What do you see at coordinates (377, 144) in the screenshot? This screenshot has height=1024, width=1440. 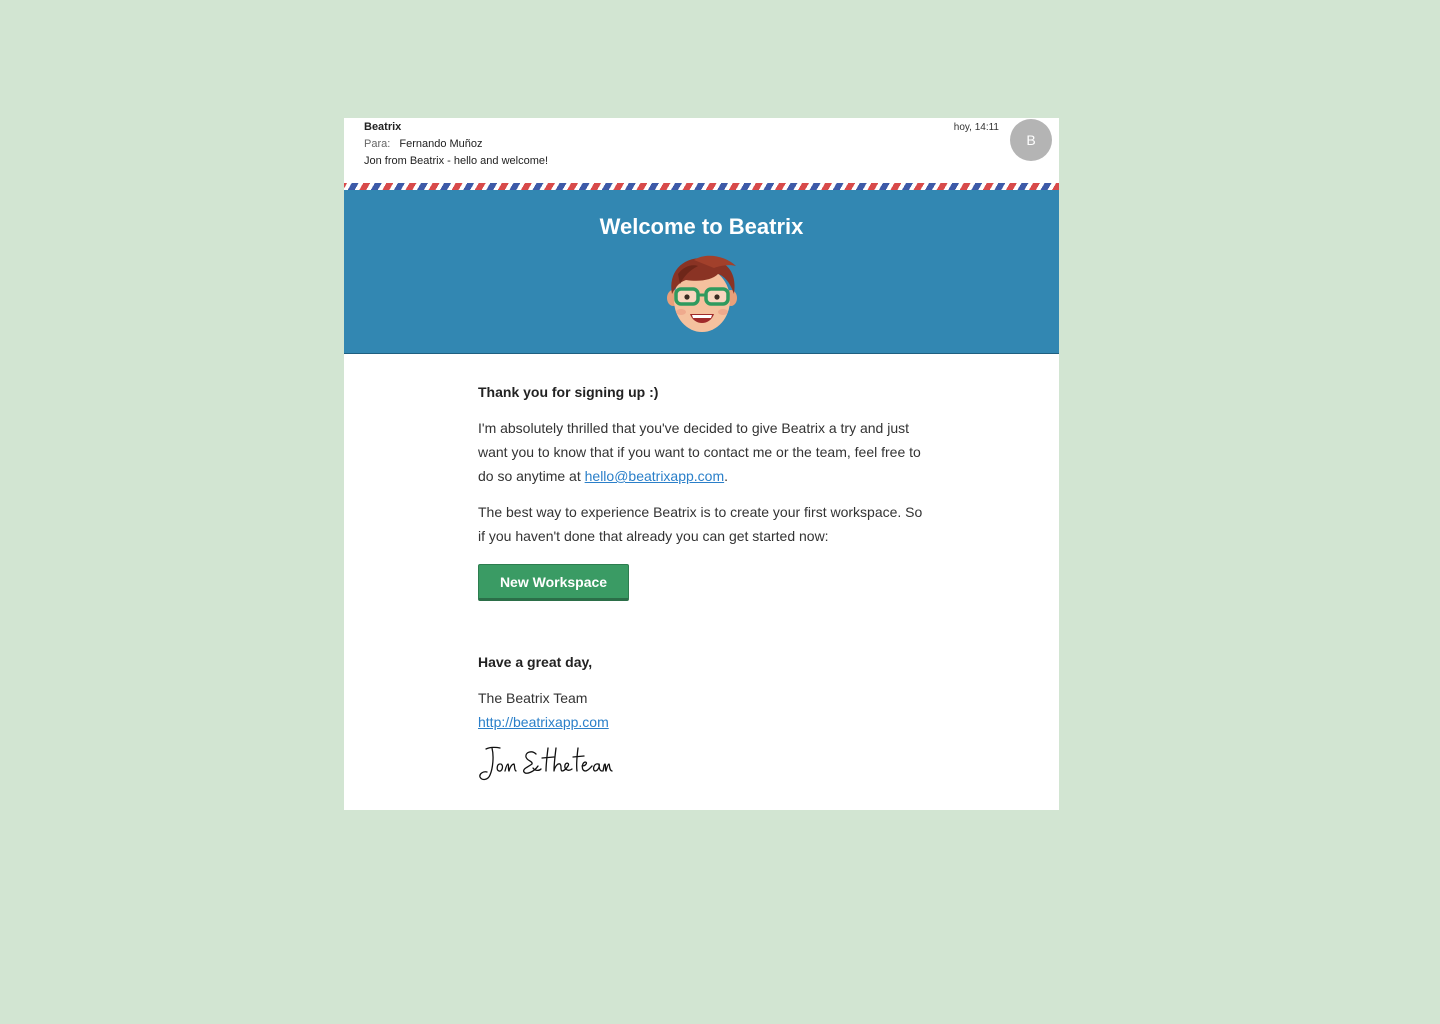 I see `to-label: Para:` at bounding box center [377, 144].